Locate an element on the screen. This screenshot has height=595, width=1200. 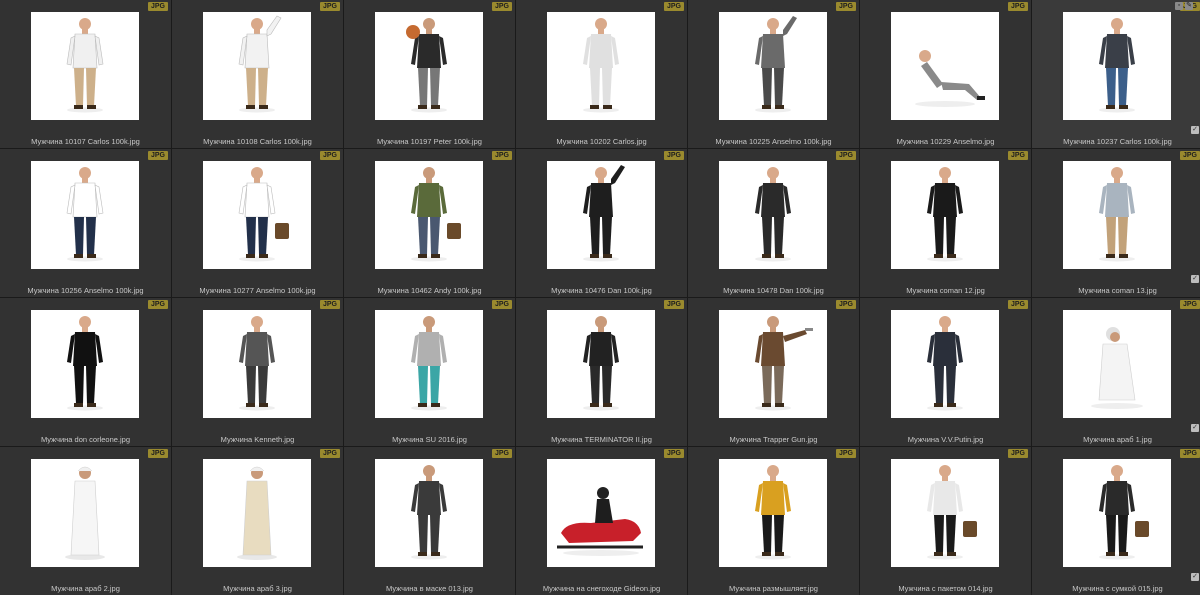
thumbnail-filename: Мужчина 10202 Carlos.jpg is located at coordinates (601, 141).